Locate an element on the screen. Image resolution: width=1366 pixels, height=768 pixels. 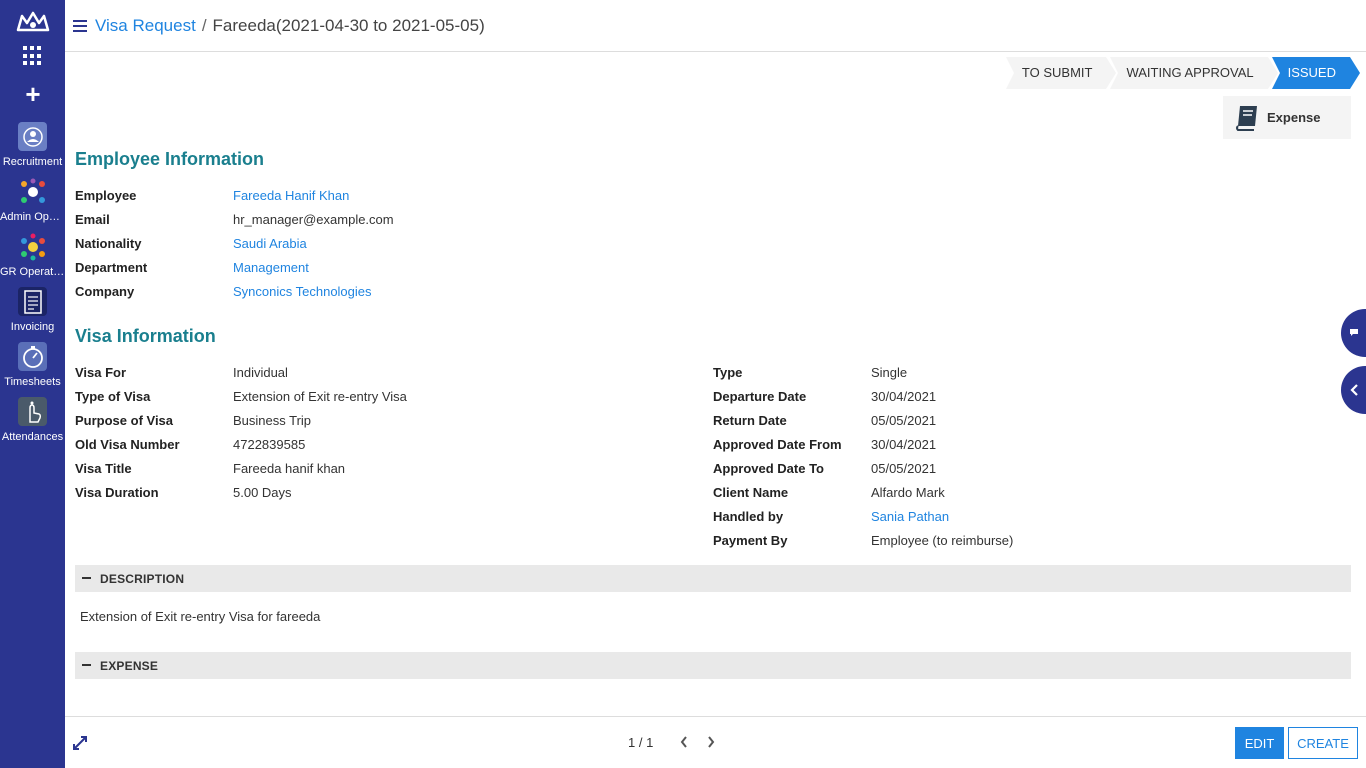
status-bar: TO SUBMIT WAITING APPROVAL ISSUED is located at coordinates (1181, 73).